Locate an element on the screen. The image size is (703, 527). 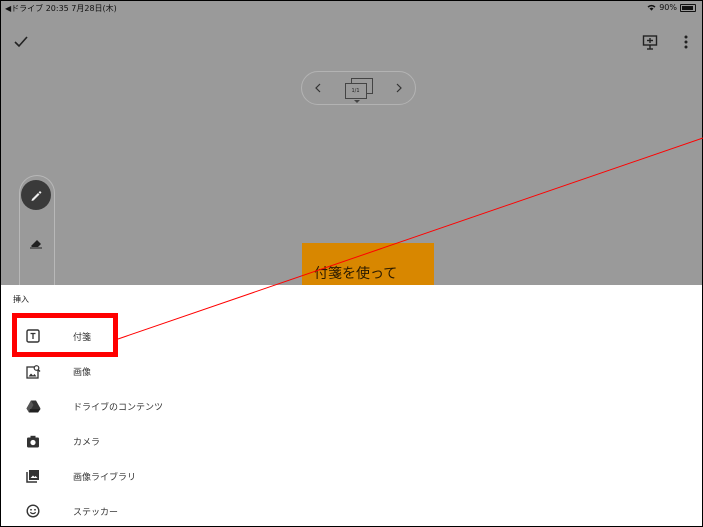
page-indicator: 1/1 is located at coordinates (355, 91).